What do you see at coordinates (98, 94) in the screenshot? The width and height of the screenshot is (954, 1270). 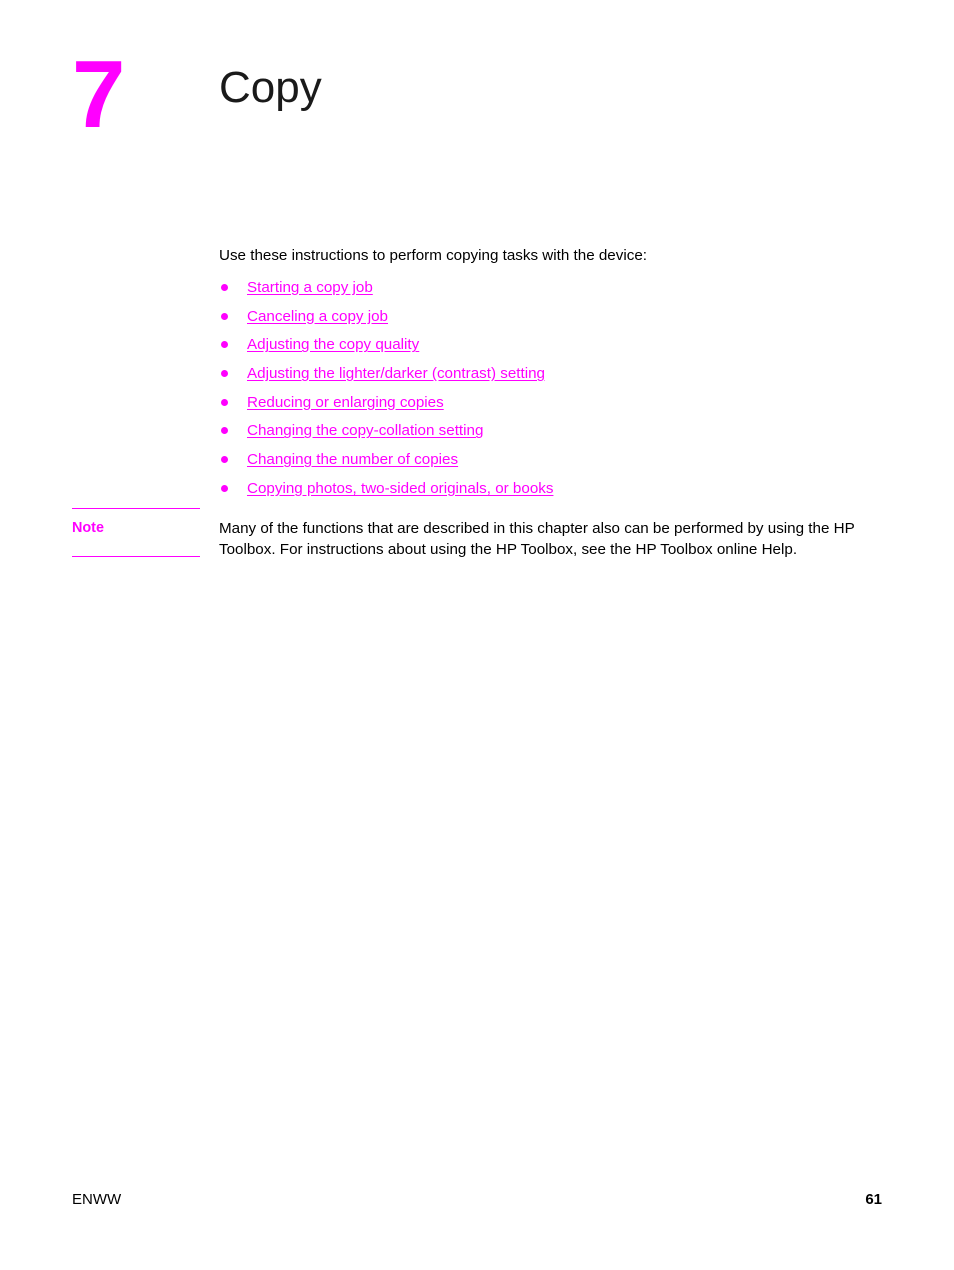 I see `chapter-number: 7` at bounding box center [98, 94].